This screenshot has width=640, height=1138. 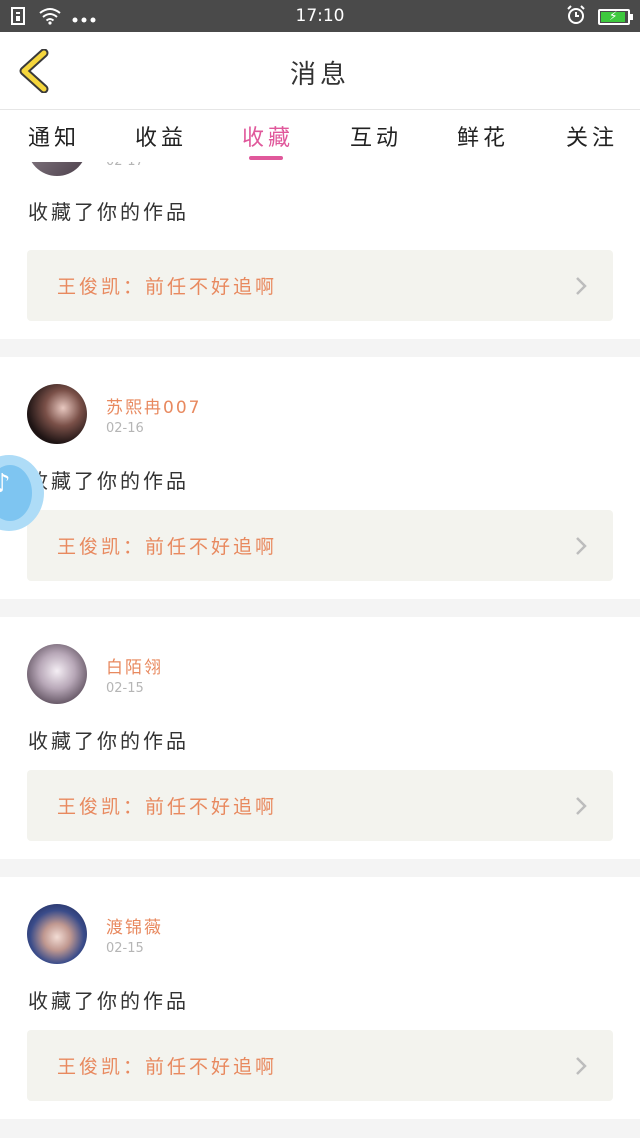 I want to click on tab-flowers: 鲜花, so click(x=483, y=136).